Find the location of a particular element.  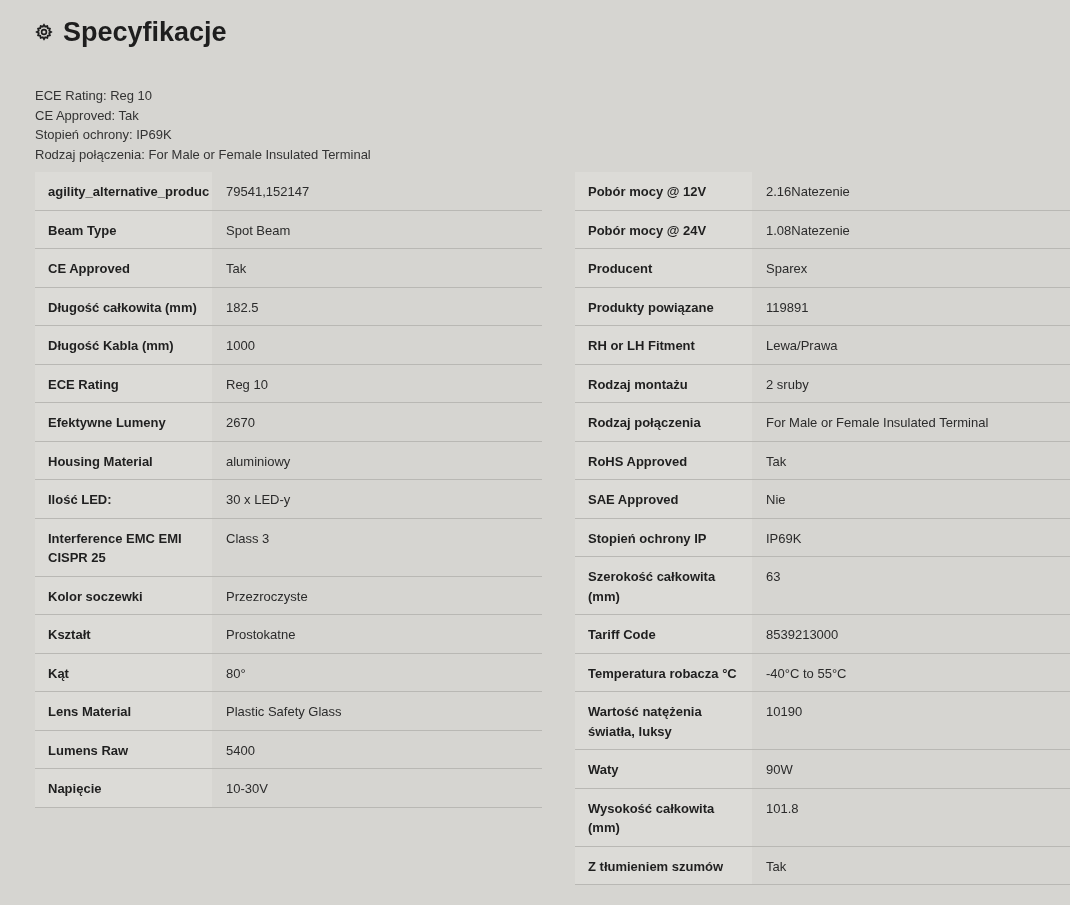

spec-label-cell: Długość Kabla (mm) is located at coordinates (123, 345).